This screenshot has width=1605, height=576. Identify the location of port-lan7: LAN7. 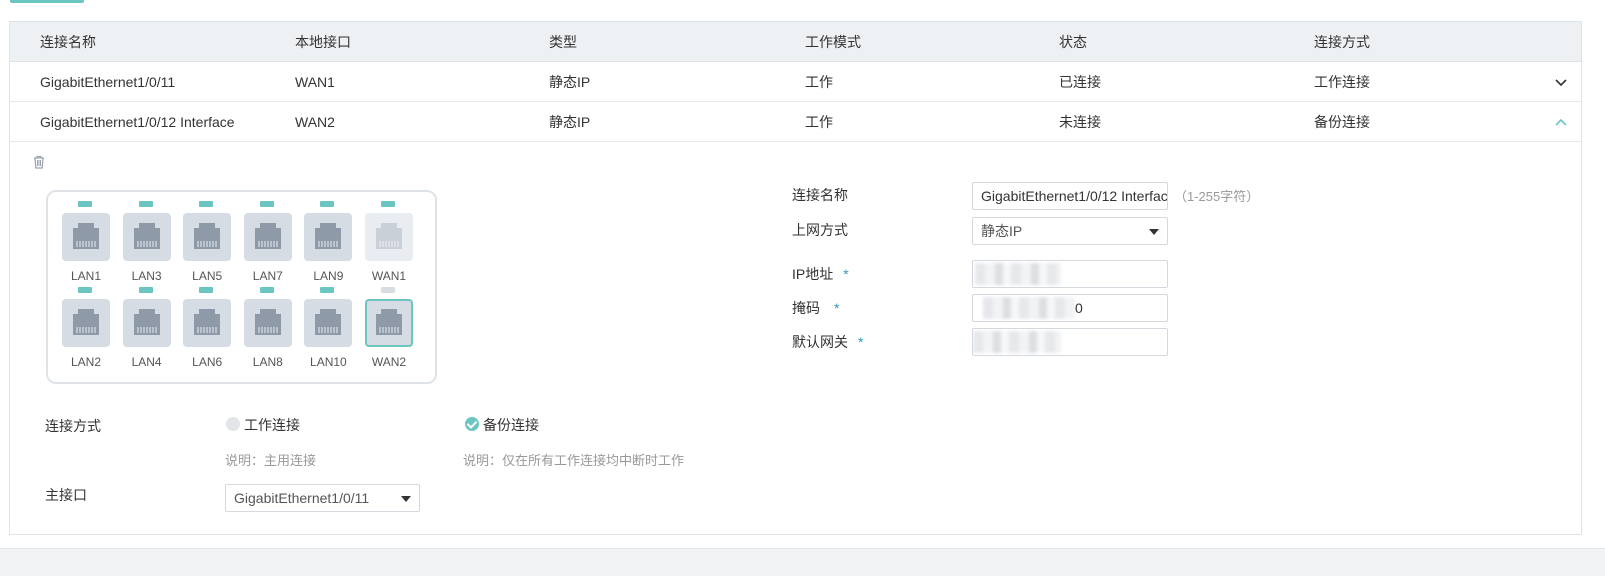
(269, 242).